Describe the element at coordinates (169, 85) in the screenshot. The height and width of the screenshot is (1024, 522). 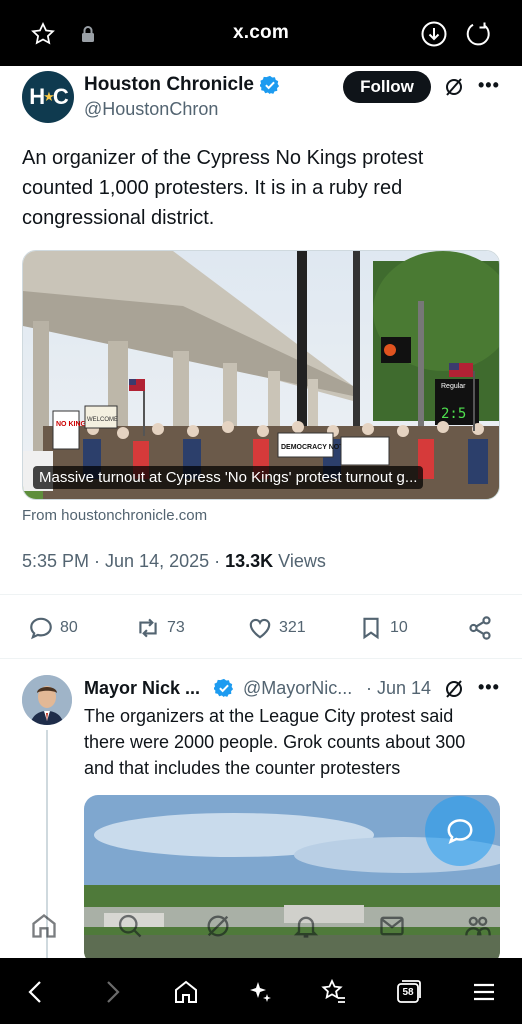
I see `author-name: Houston Chronicle` at that location.